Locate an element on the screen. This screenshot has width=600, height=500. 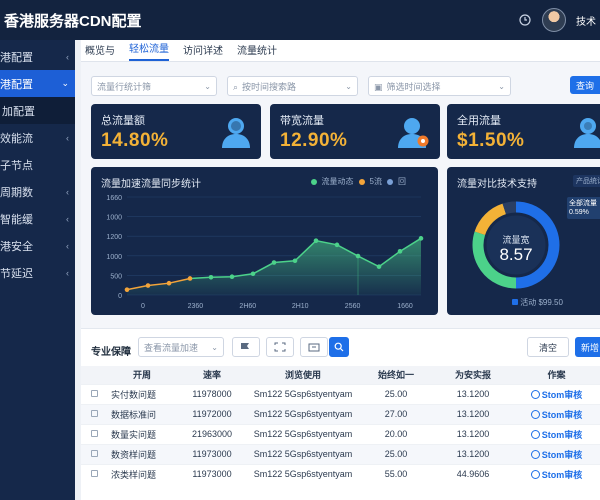
table-cell-value1: 27.00 is located at coordinates (396, 413).